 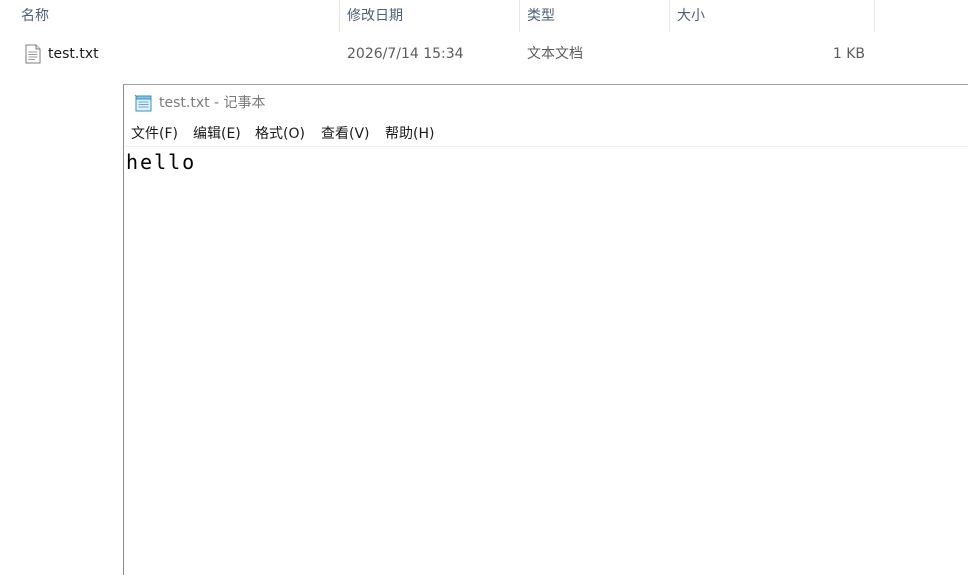 I want to click on file-modified-date: 2026/7/14 15:34, so click(x=405, y=54).